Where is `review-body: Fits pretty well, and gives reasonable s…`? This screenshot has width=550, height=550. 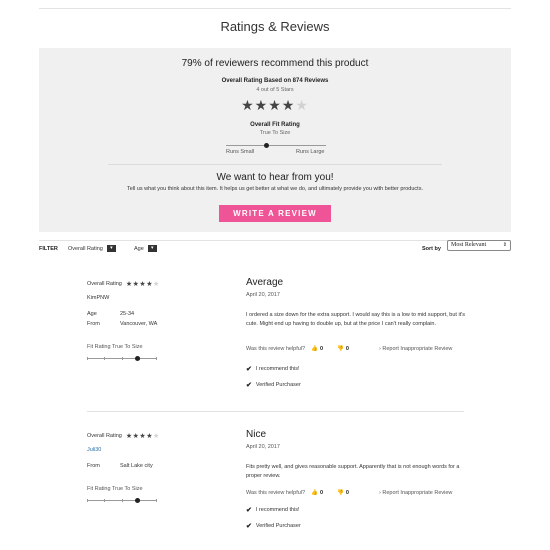
review-body: Fits pretty well, and gives reasonable s… is located at coordinates (353, 471).